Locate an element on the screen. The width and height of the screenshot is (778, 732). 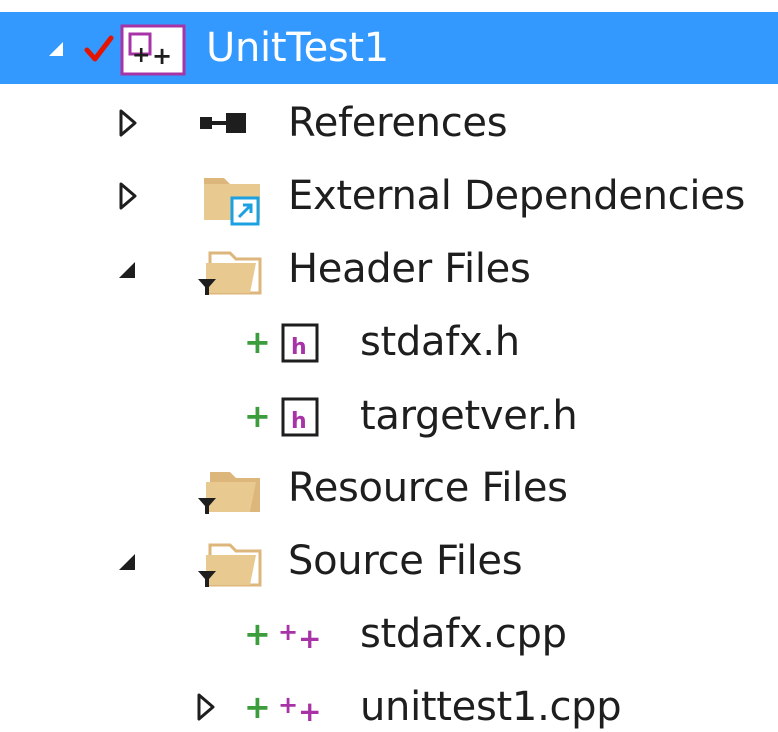
references-icon is located at coordinates (223, 123).